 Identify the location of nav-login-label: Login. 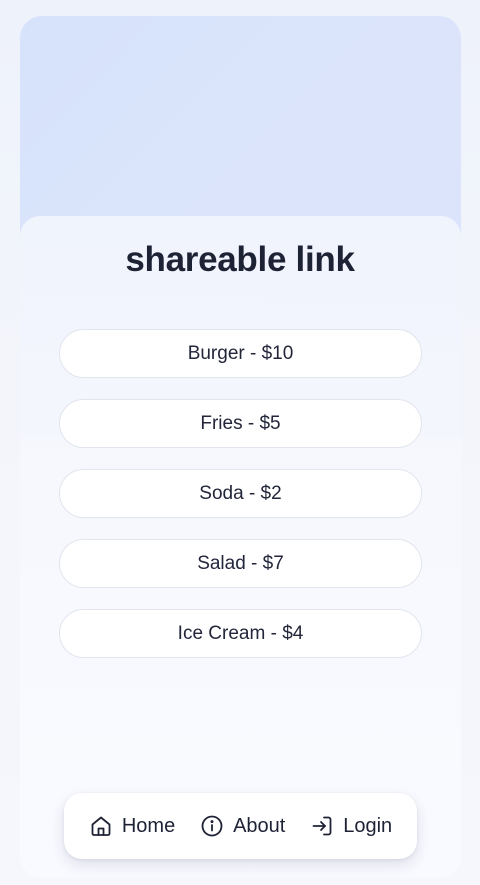
(368, 825).